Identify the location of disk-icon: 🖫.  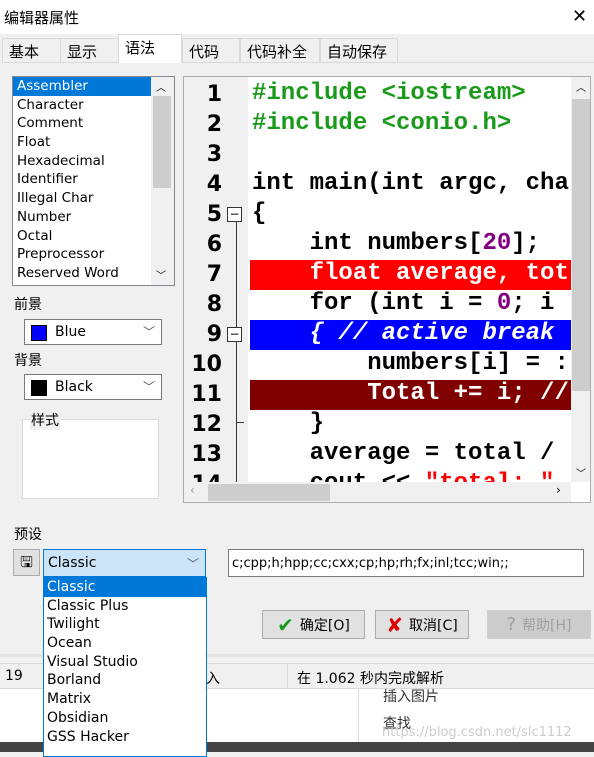
(26, 562).